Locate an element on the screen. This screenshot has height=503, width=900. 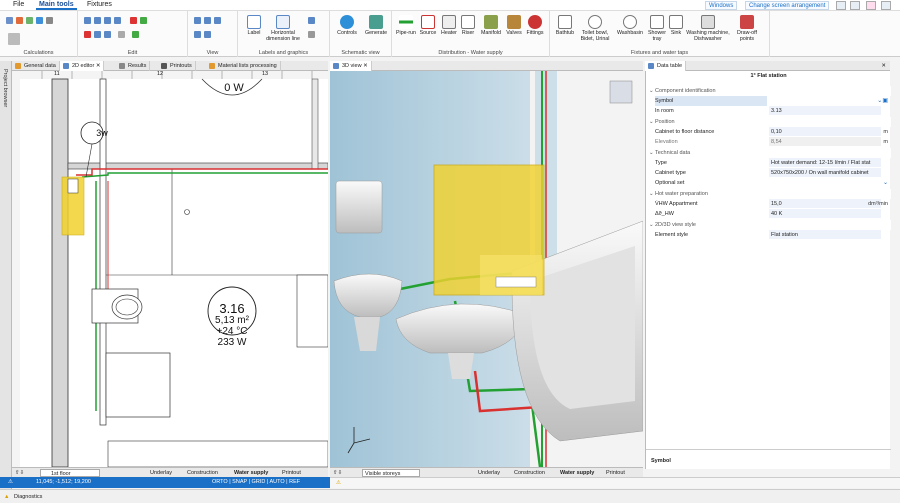
toilet-button: Toilet bowl, Bidet, Urinal is located at coordinates (595, 28).